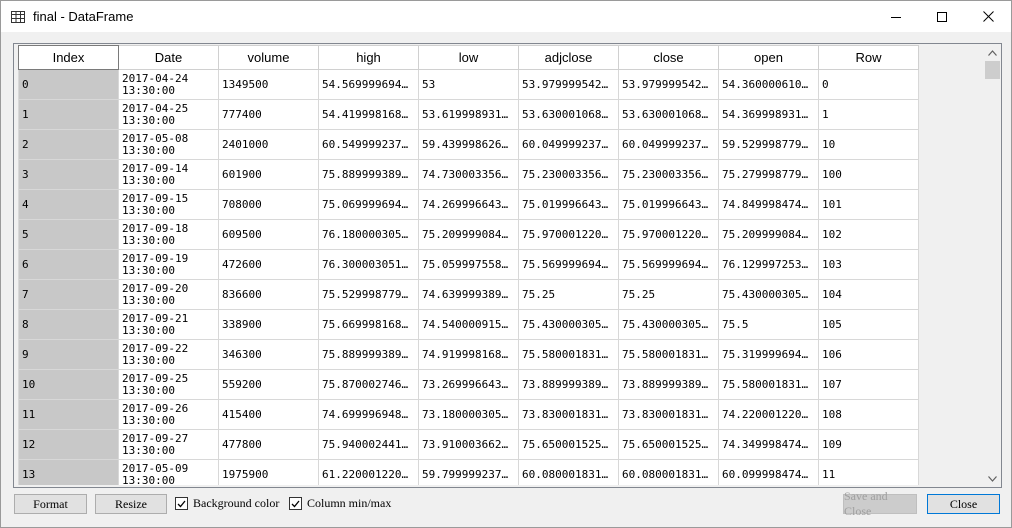 Image resolution: width=1012 pixels, height=528 pixels. What do you see at coordinates (868, 444) in the screenshot?
I see `row-cell: 109` at bounding box center [868, 444].